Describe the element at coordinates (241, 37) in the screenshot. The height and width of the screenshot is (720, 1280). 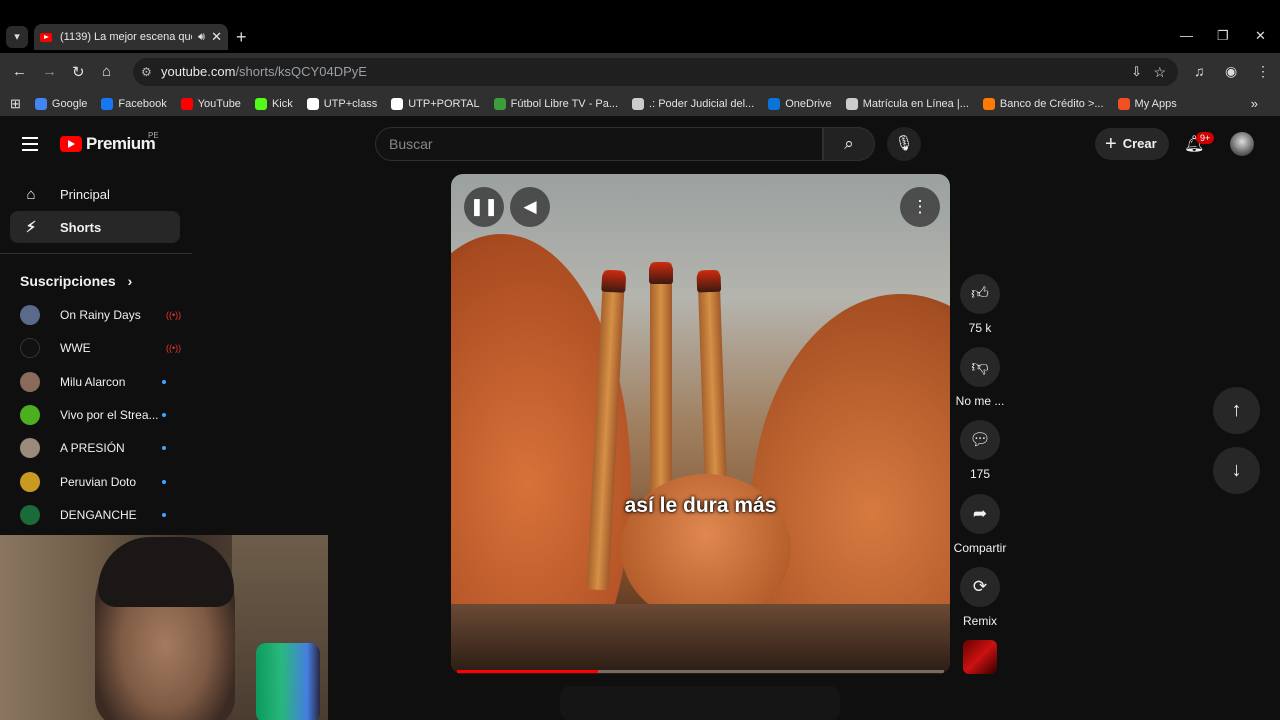
I see `new-tab-button: +` at that location.